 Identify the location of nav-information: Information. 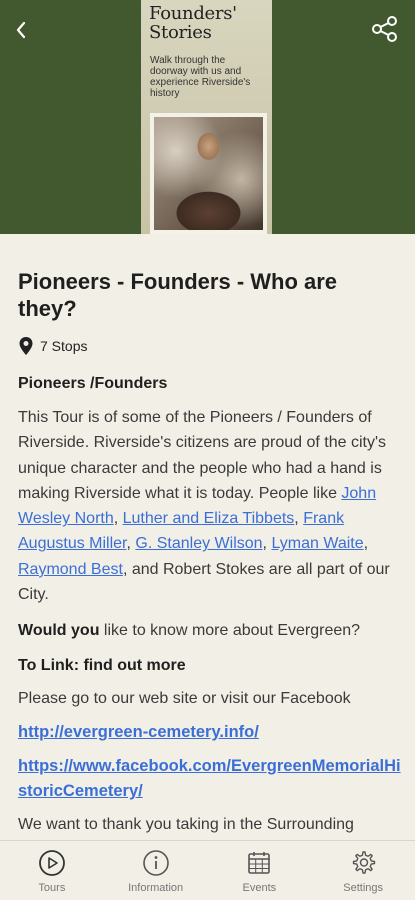
(156, 870).